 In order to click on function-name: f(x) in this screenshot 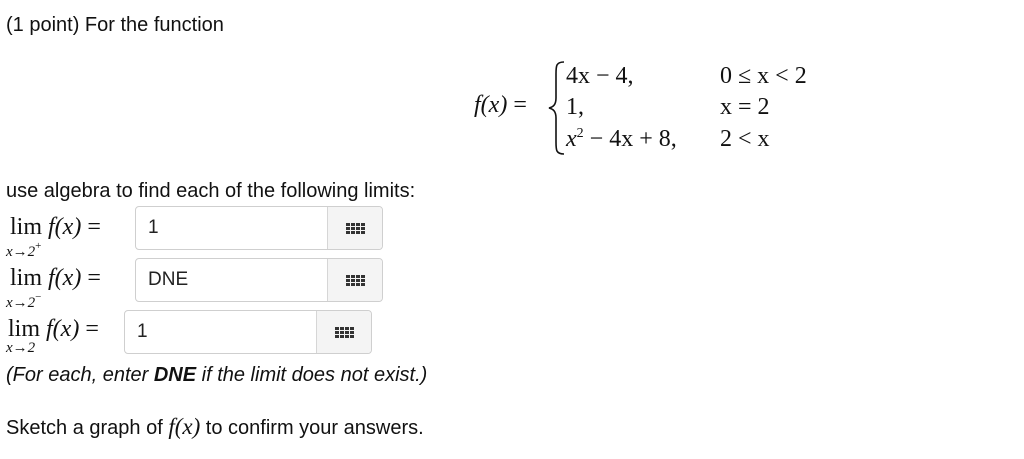, I will do `click(491, 105)`.